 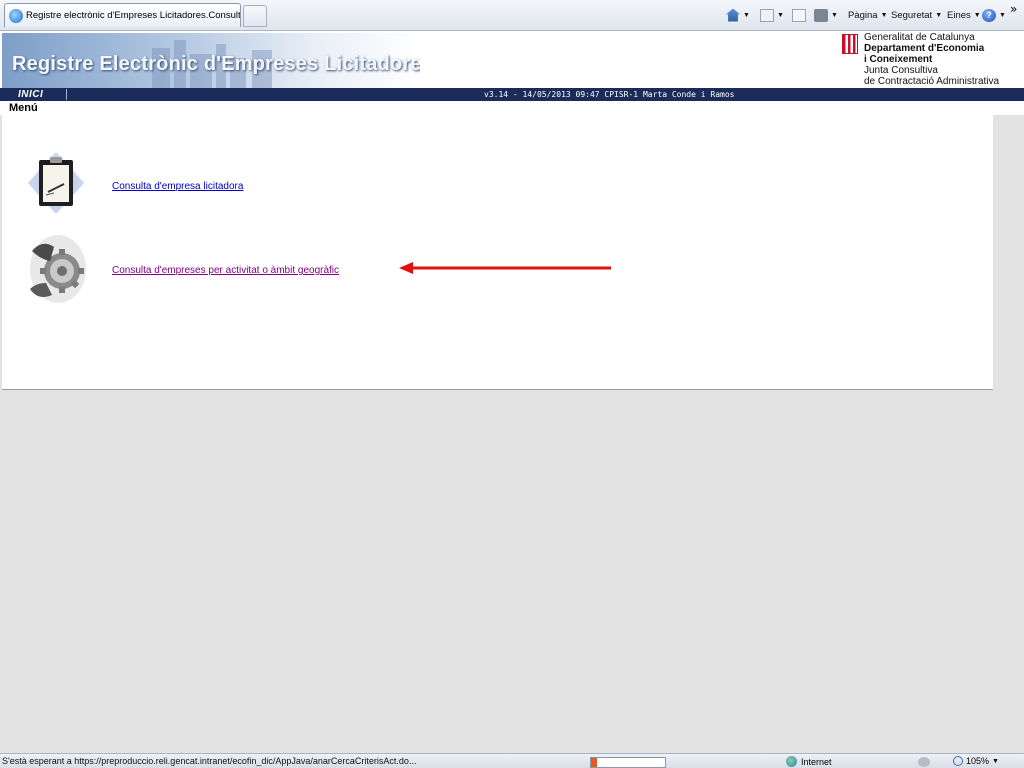 I want to click on progress-fill, so click(x=594, y=762).